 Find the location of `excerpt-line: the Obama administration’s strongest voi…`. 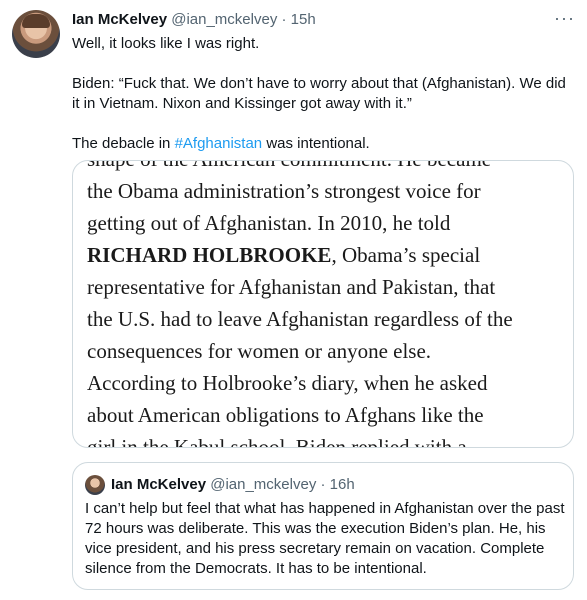

excerpt-line: the Obama administration’s strongest voi… is located at coordinates (284, 191).